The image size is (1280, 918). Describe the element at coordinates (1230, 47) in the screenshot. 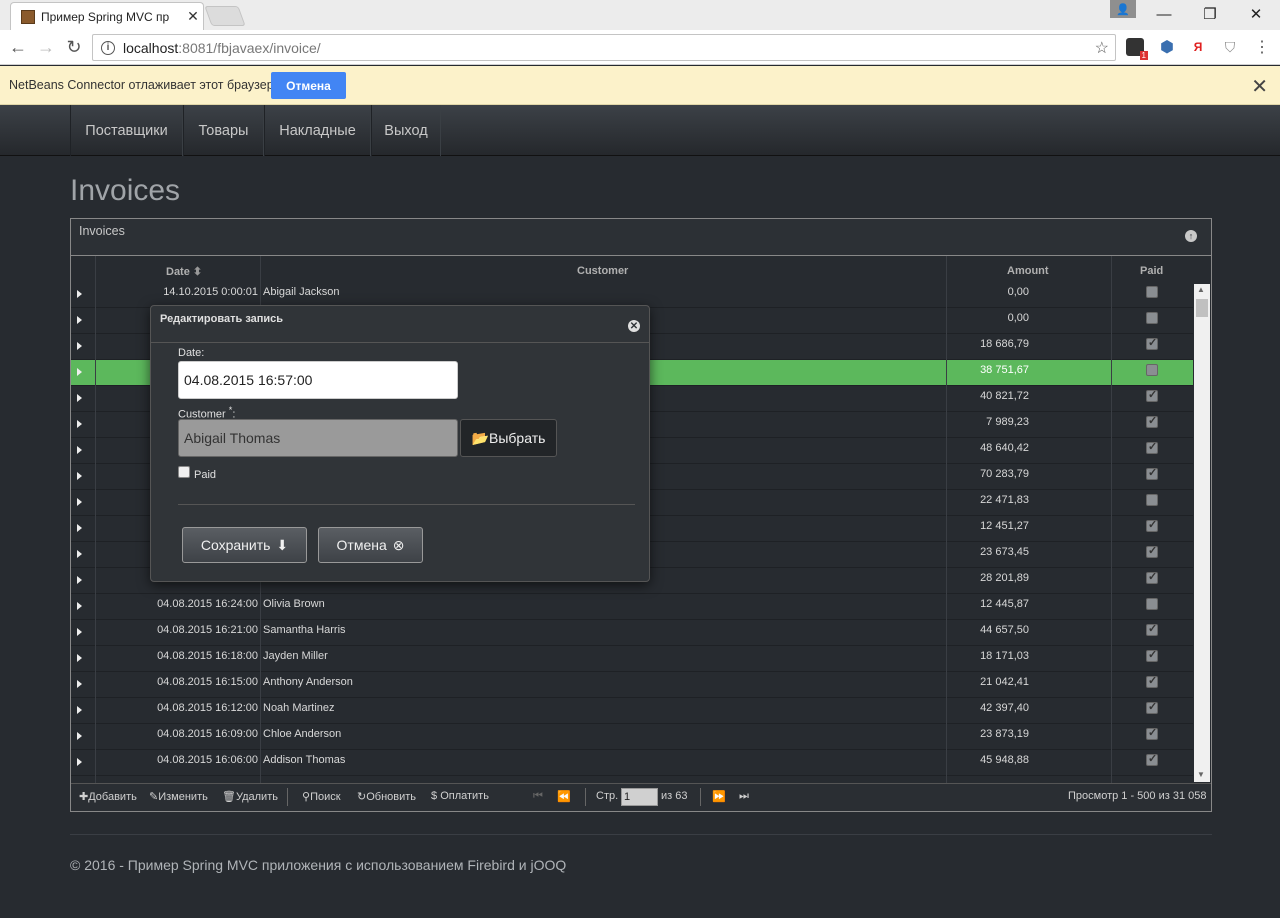

I see `extension-pdf-icon: ⛉` at that location.